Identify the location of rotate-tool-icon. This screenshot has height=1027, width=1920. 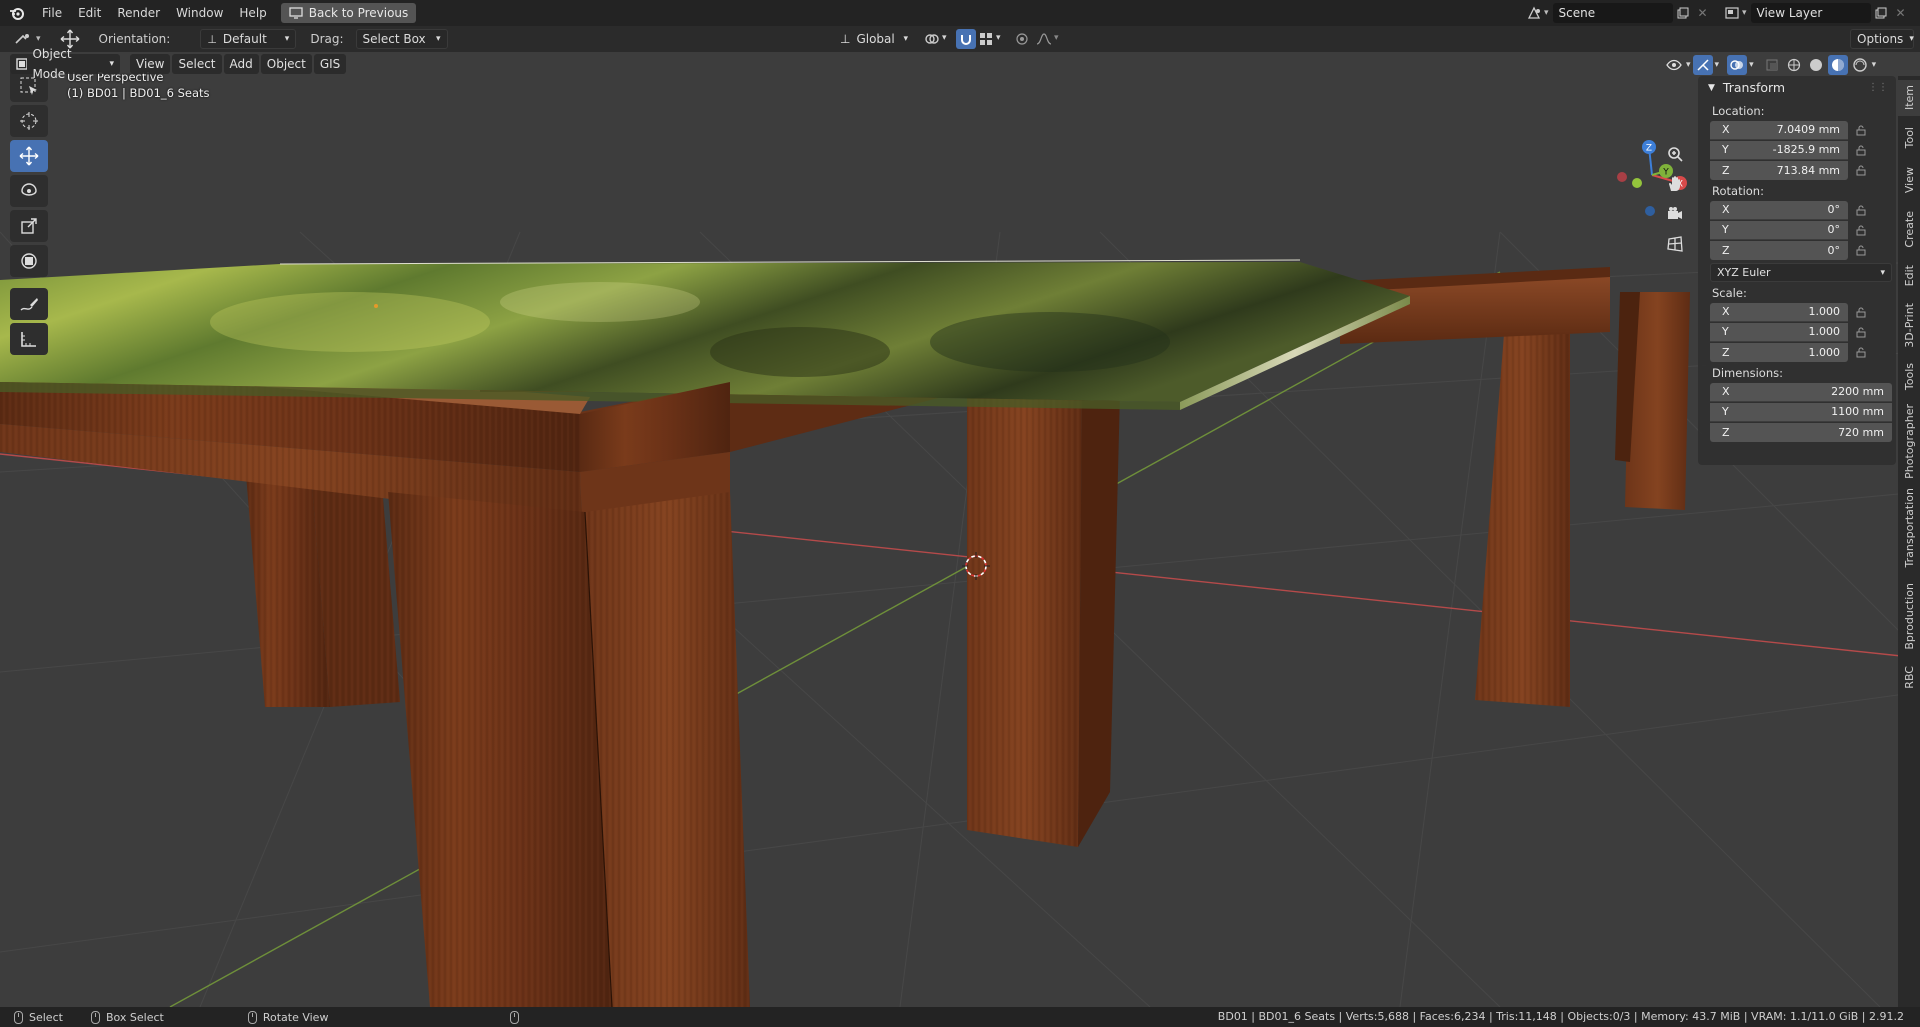
(29, 191).